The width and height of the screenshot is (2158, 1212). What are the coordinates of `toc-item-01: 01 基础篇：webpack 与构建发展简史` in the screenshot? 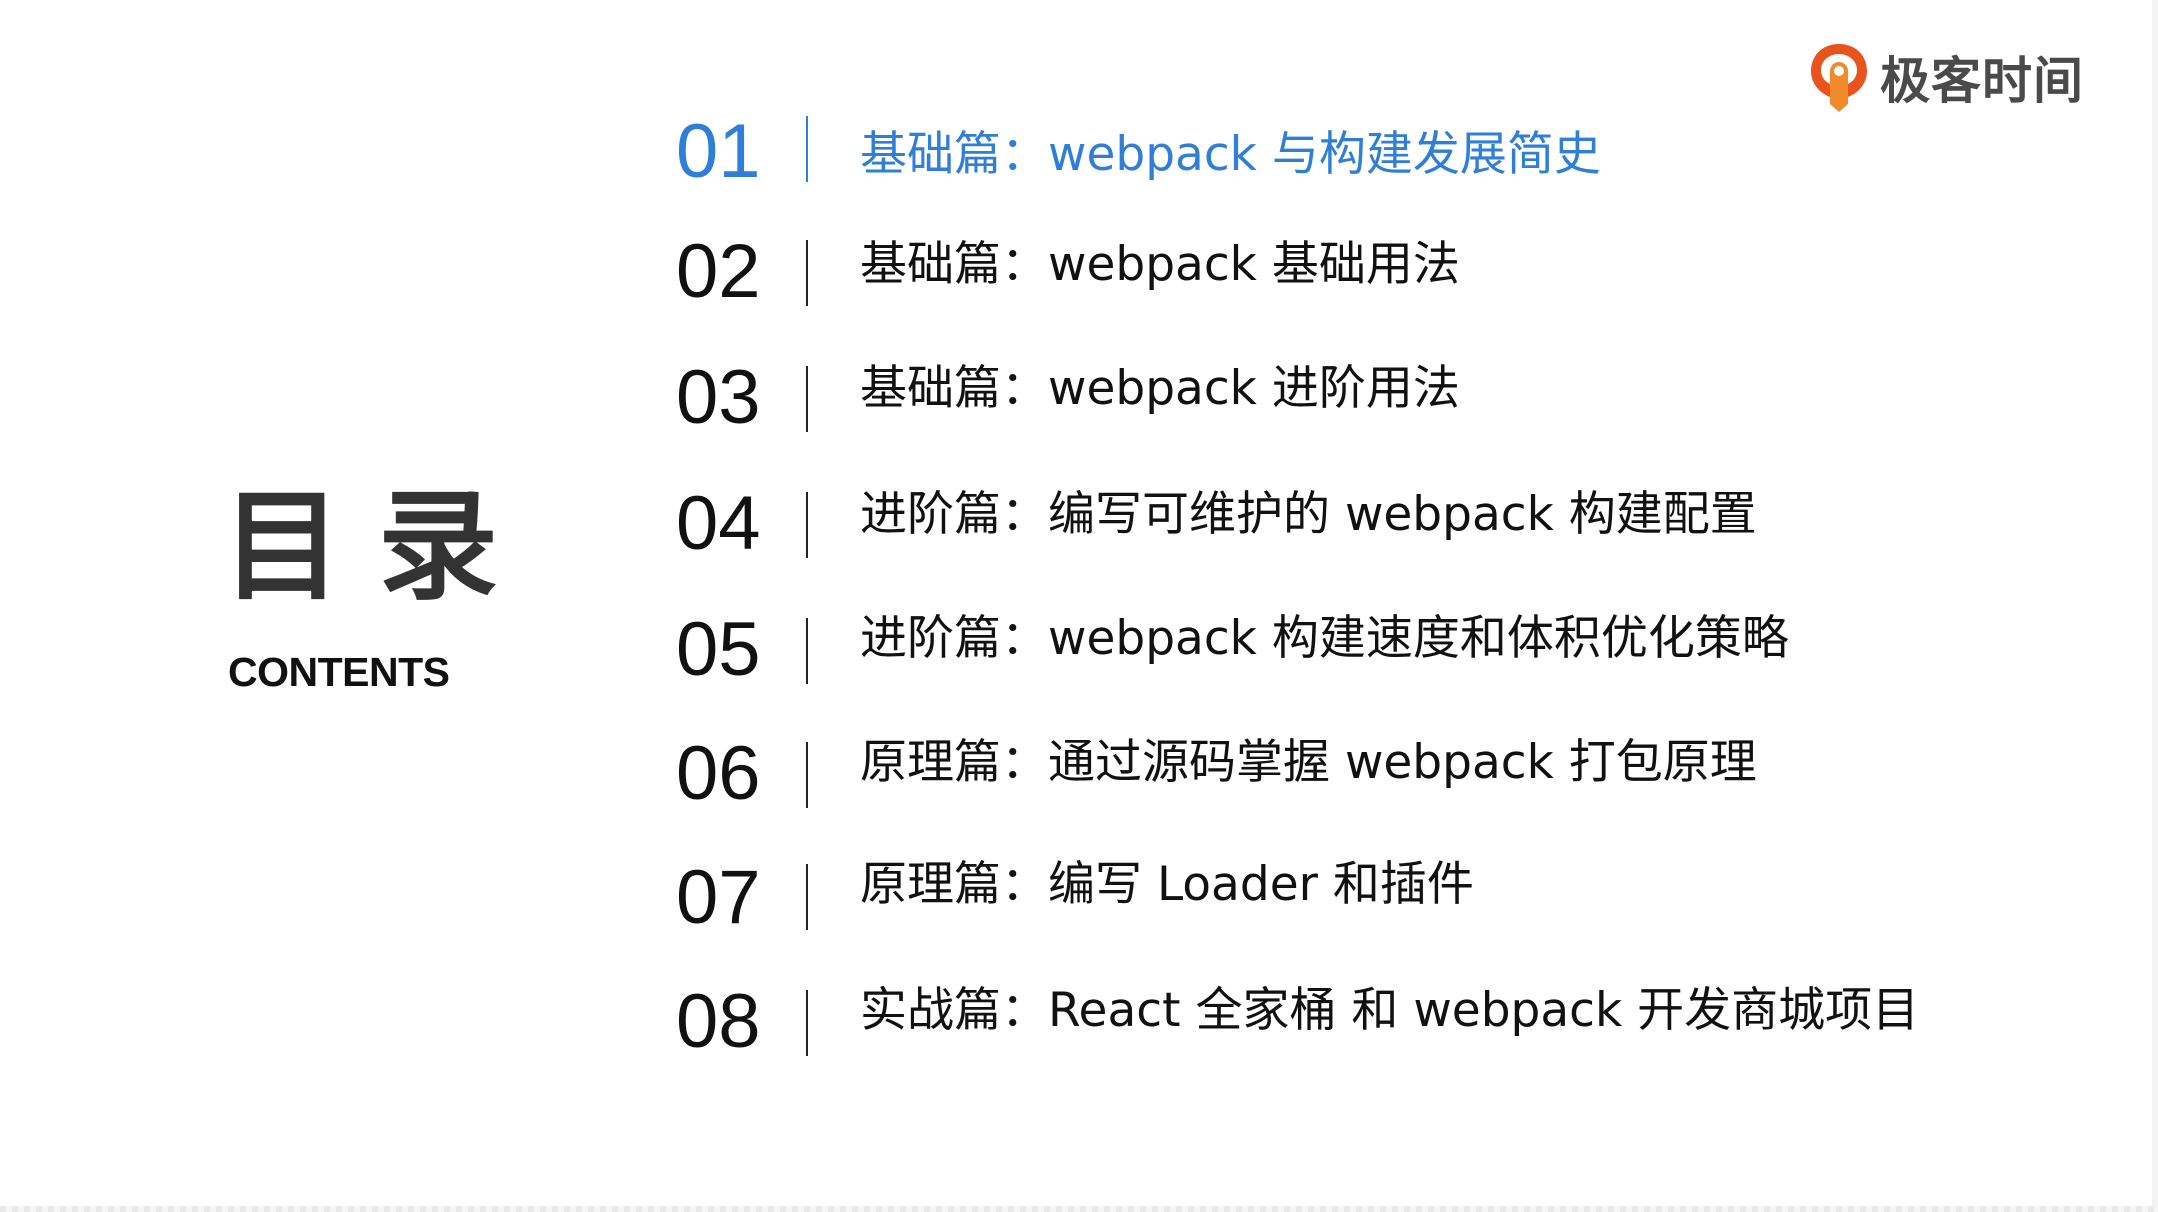 It's located at (1396, 152).